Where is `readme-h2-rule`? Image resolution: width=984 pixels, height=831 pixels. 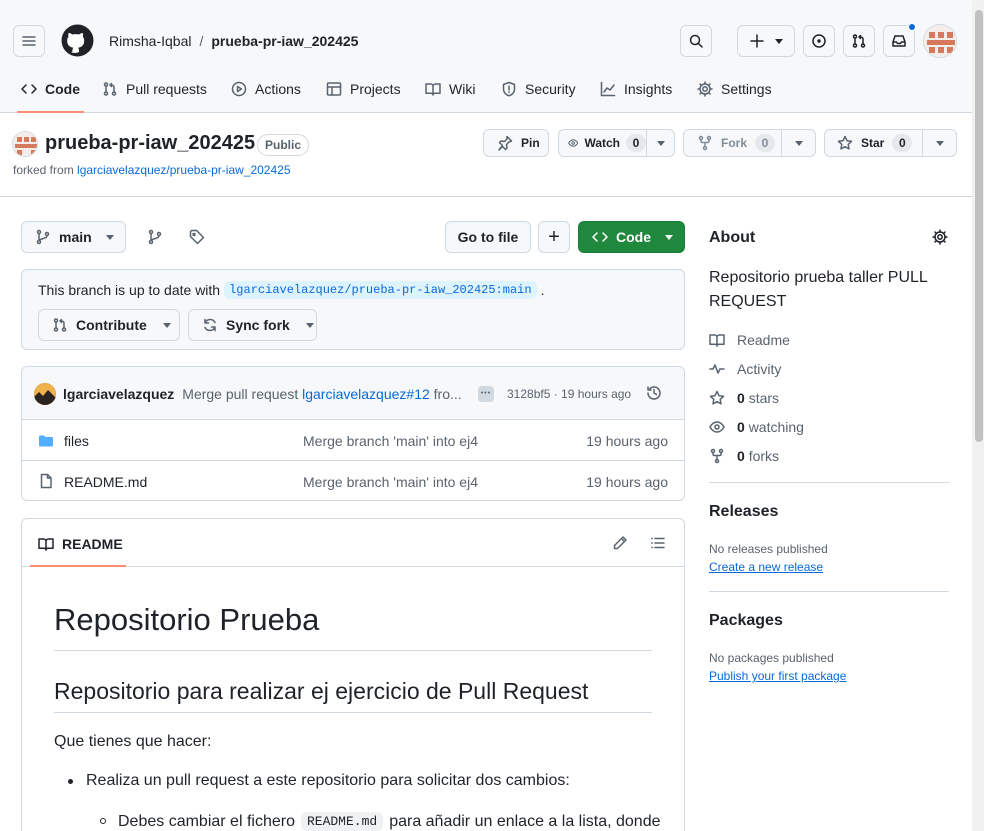 readme-h2-rule is located at coordinates (353, 712).